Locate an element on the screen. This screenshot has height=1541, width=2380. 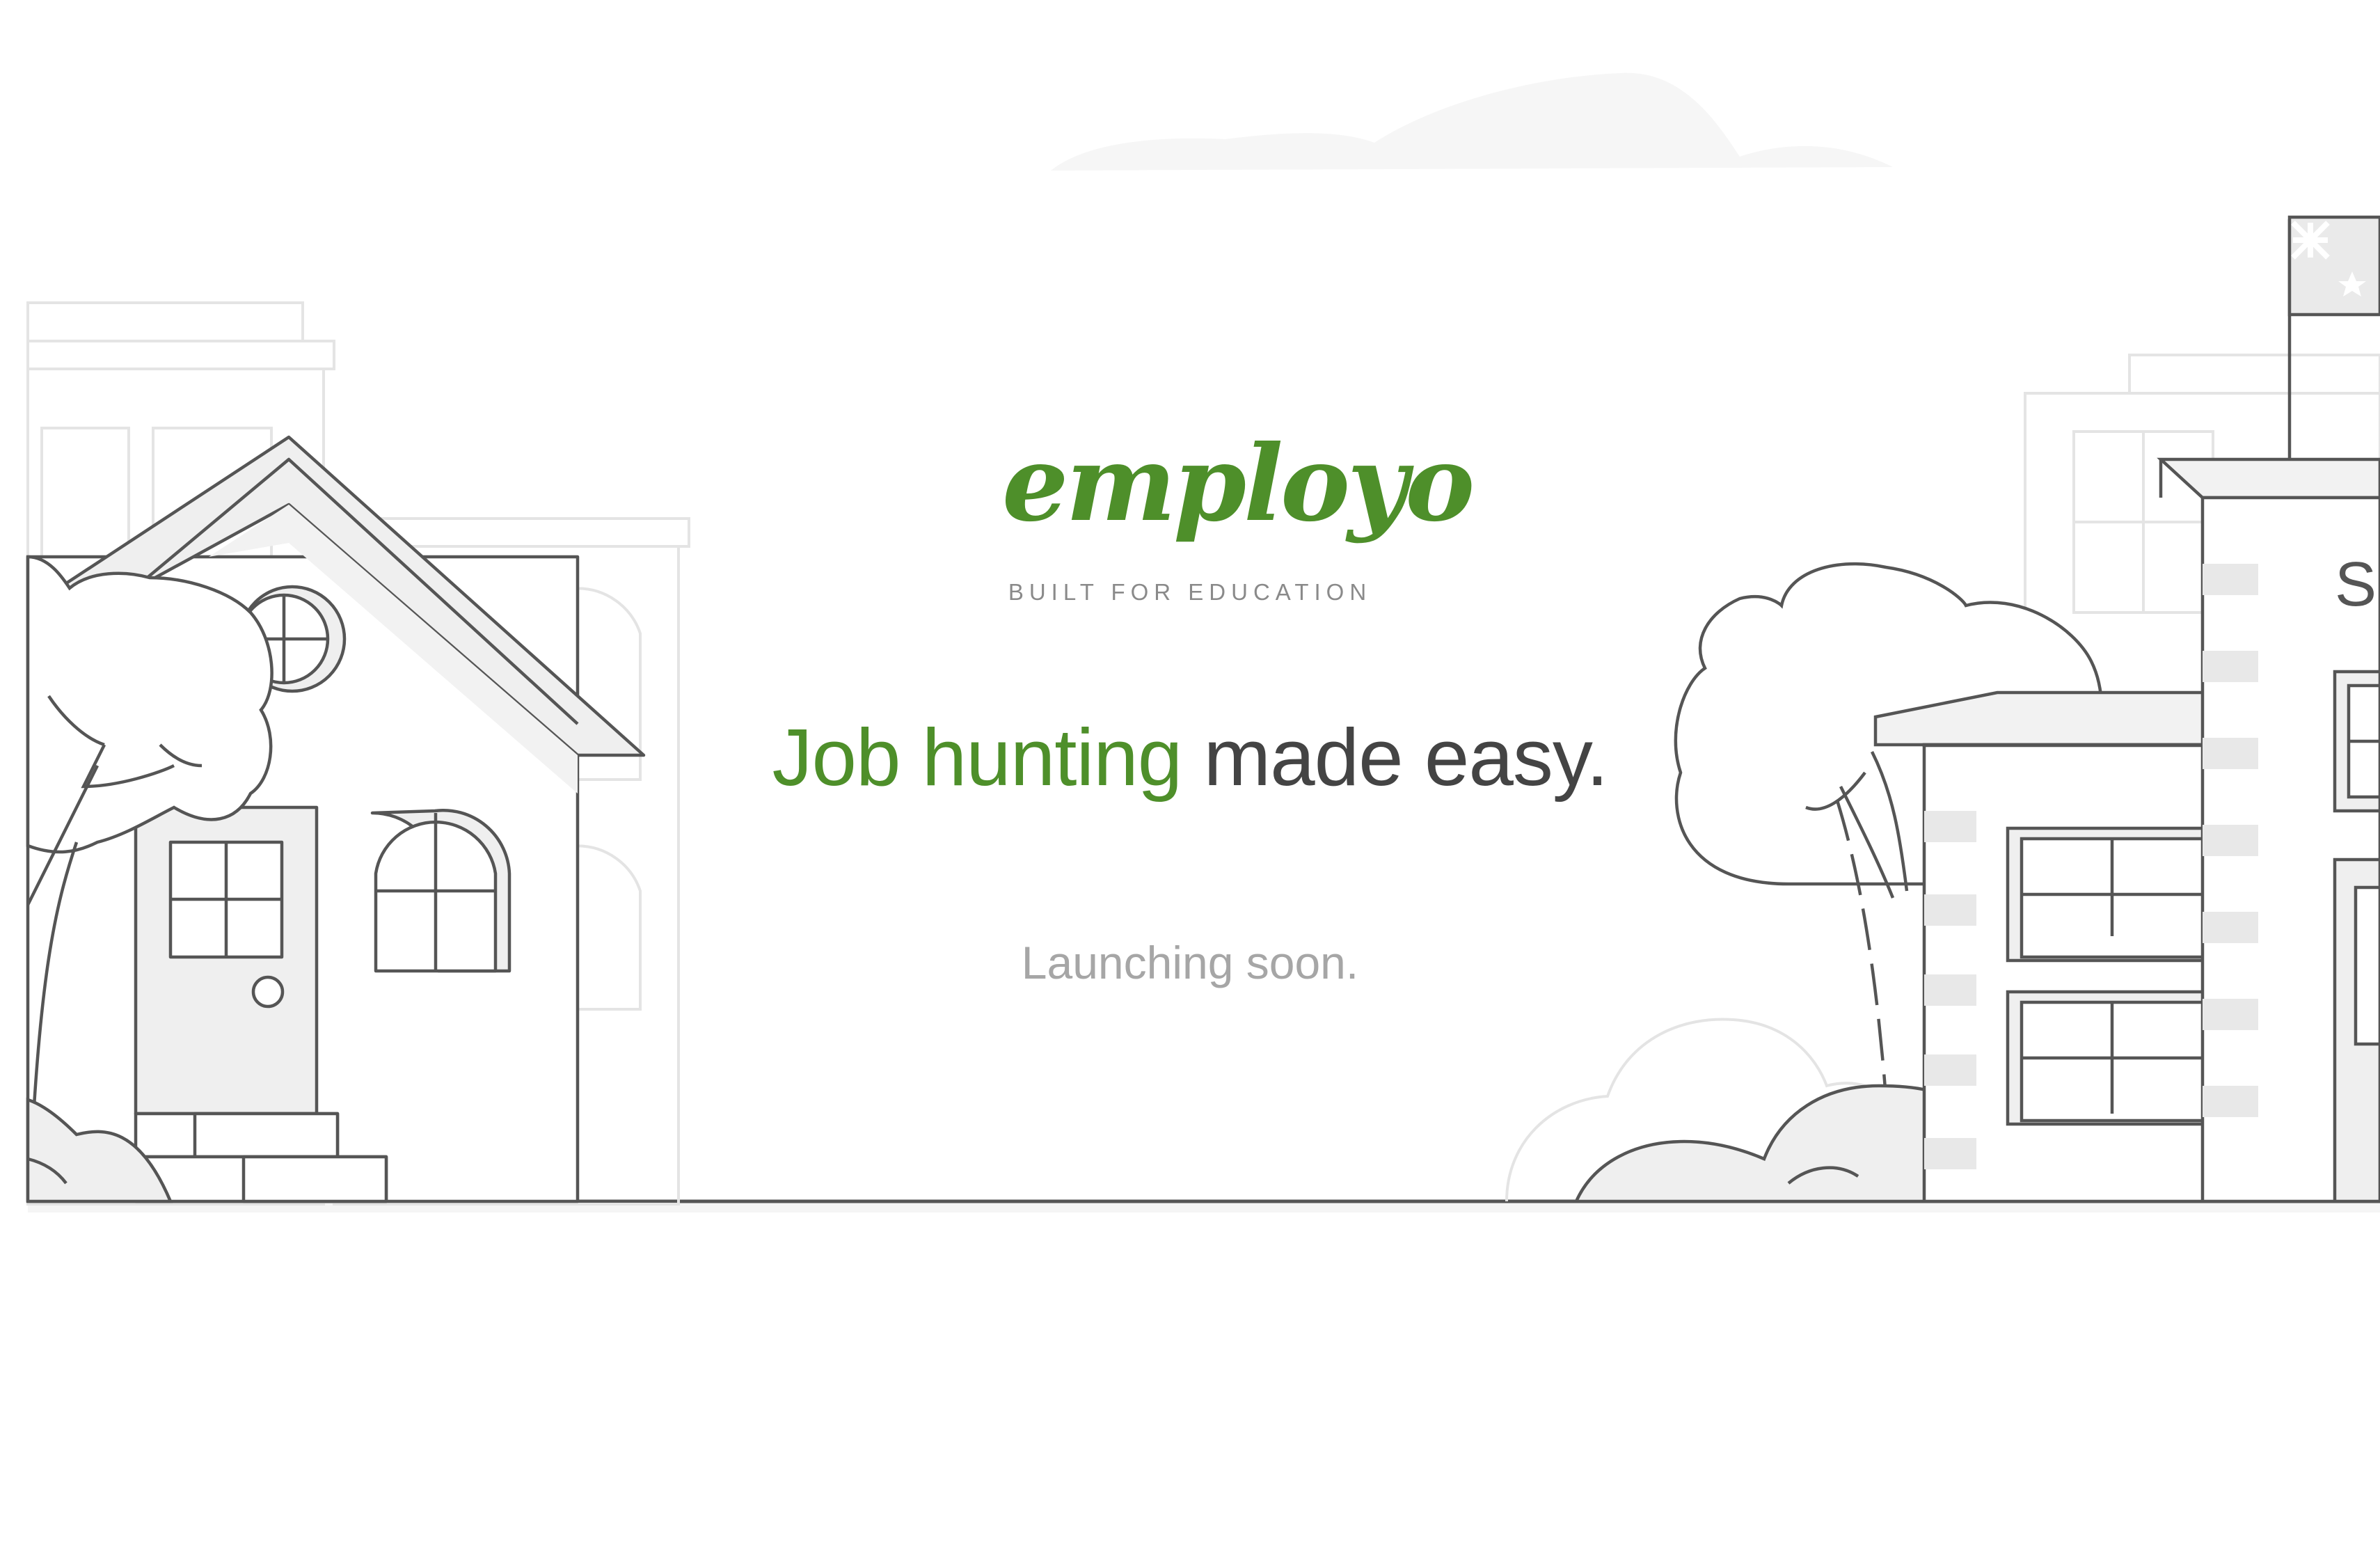
launch-status-text: Launching soon. is located at coordinates (1190, 962).